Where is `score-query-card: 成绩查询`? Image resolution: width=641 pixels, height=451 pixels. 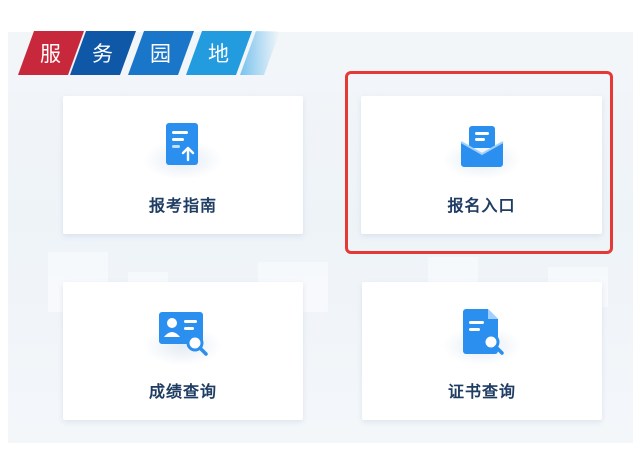
score-query-card: 成绩查询 is located at coordinates (183, 351).